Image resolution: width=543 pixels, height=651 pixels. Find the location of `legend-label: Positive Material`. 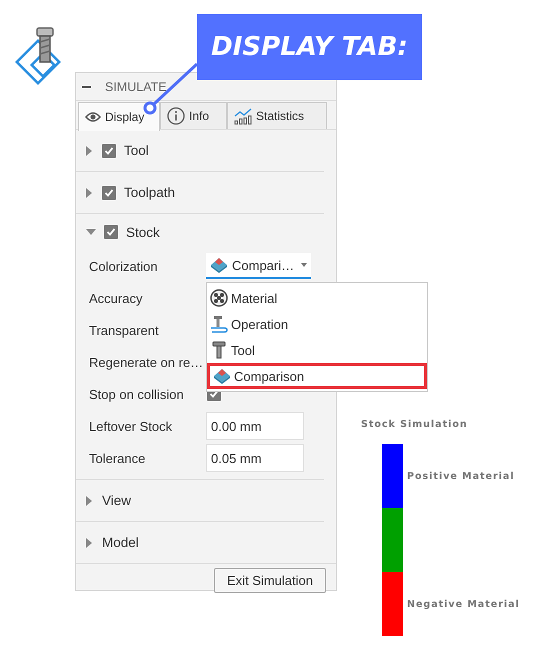

legend-label: Positive Material is located at coordinates (461, 476).